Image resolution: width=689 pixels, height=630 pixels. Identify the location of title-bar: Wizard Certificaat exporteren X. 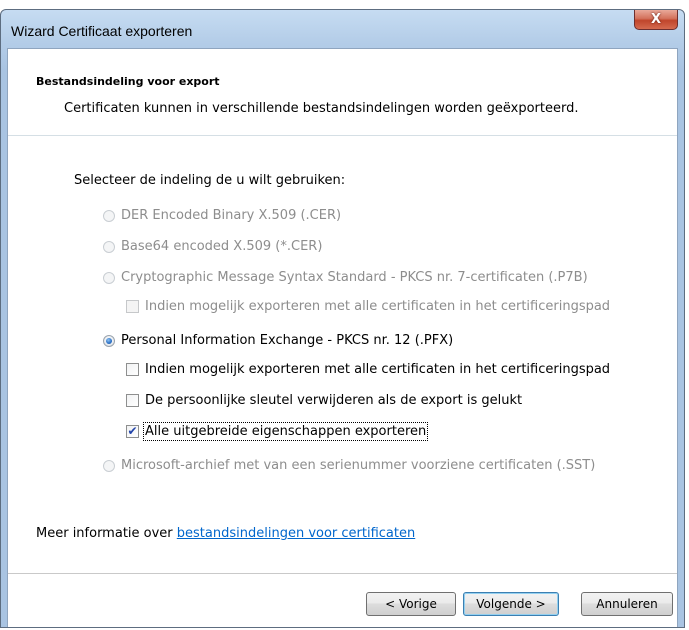
(342, 29).